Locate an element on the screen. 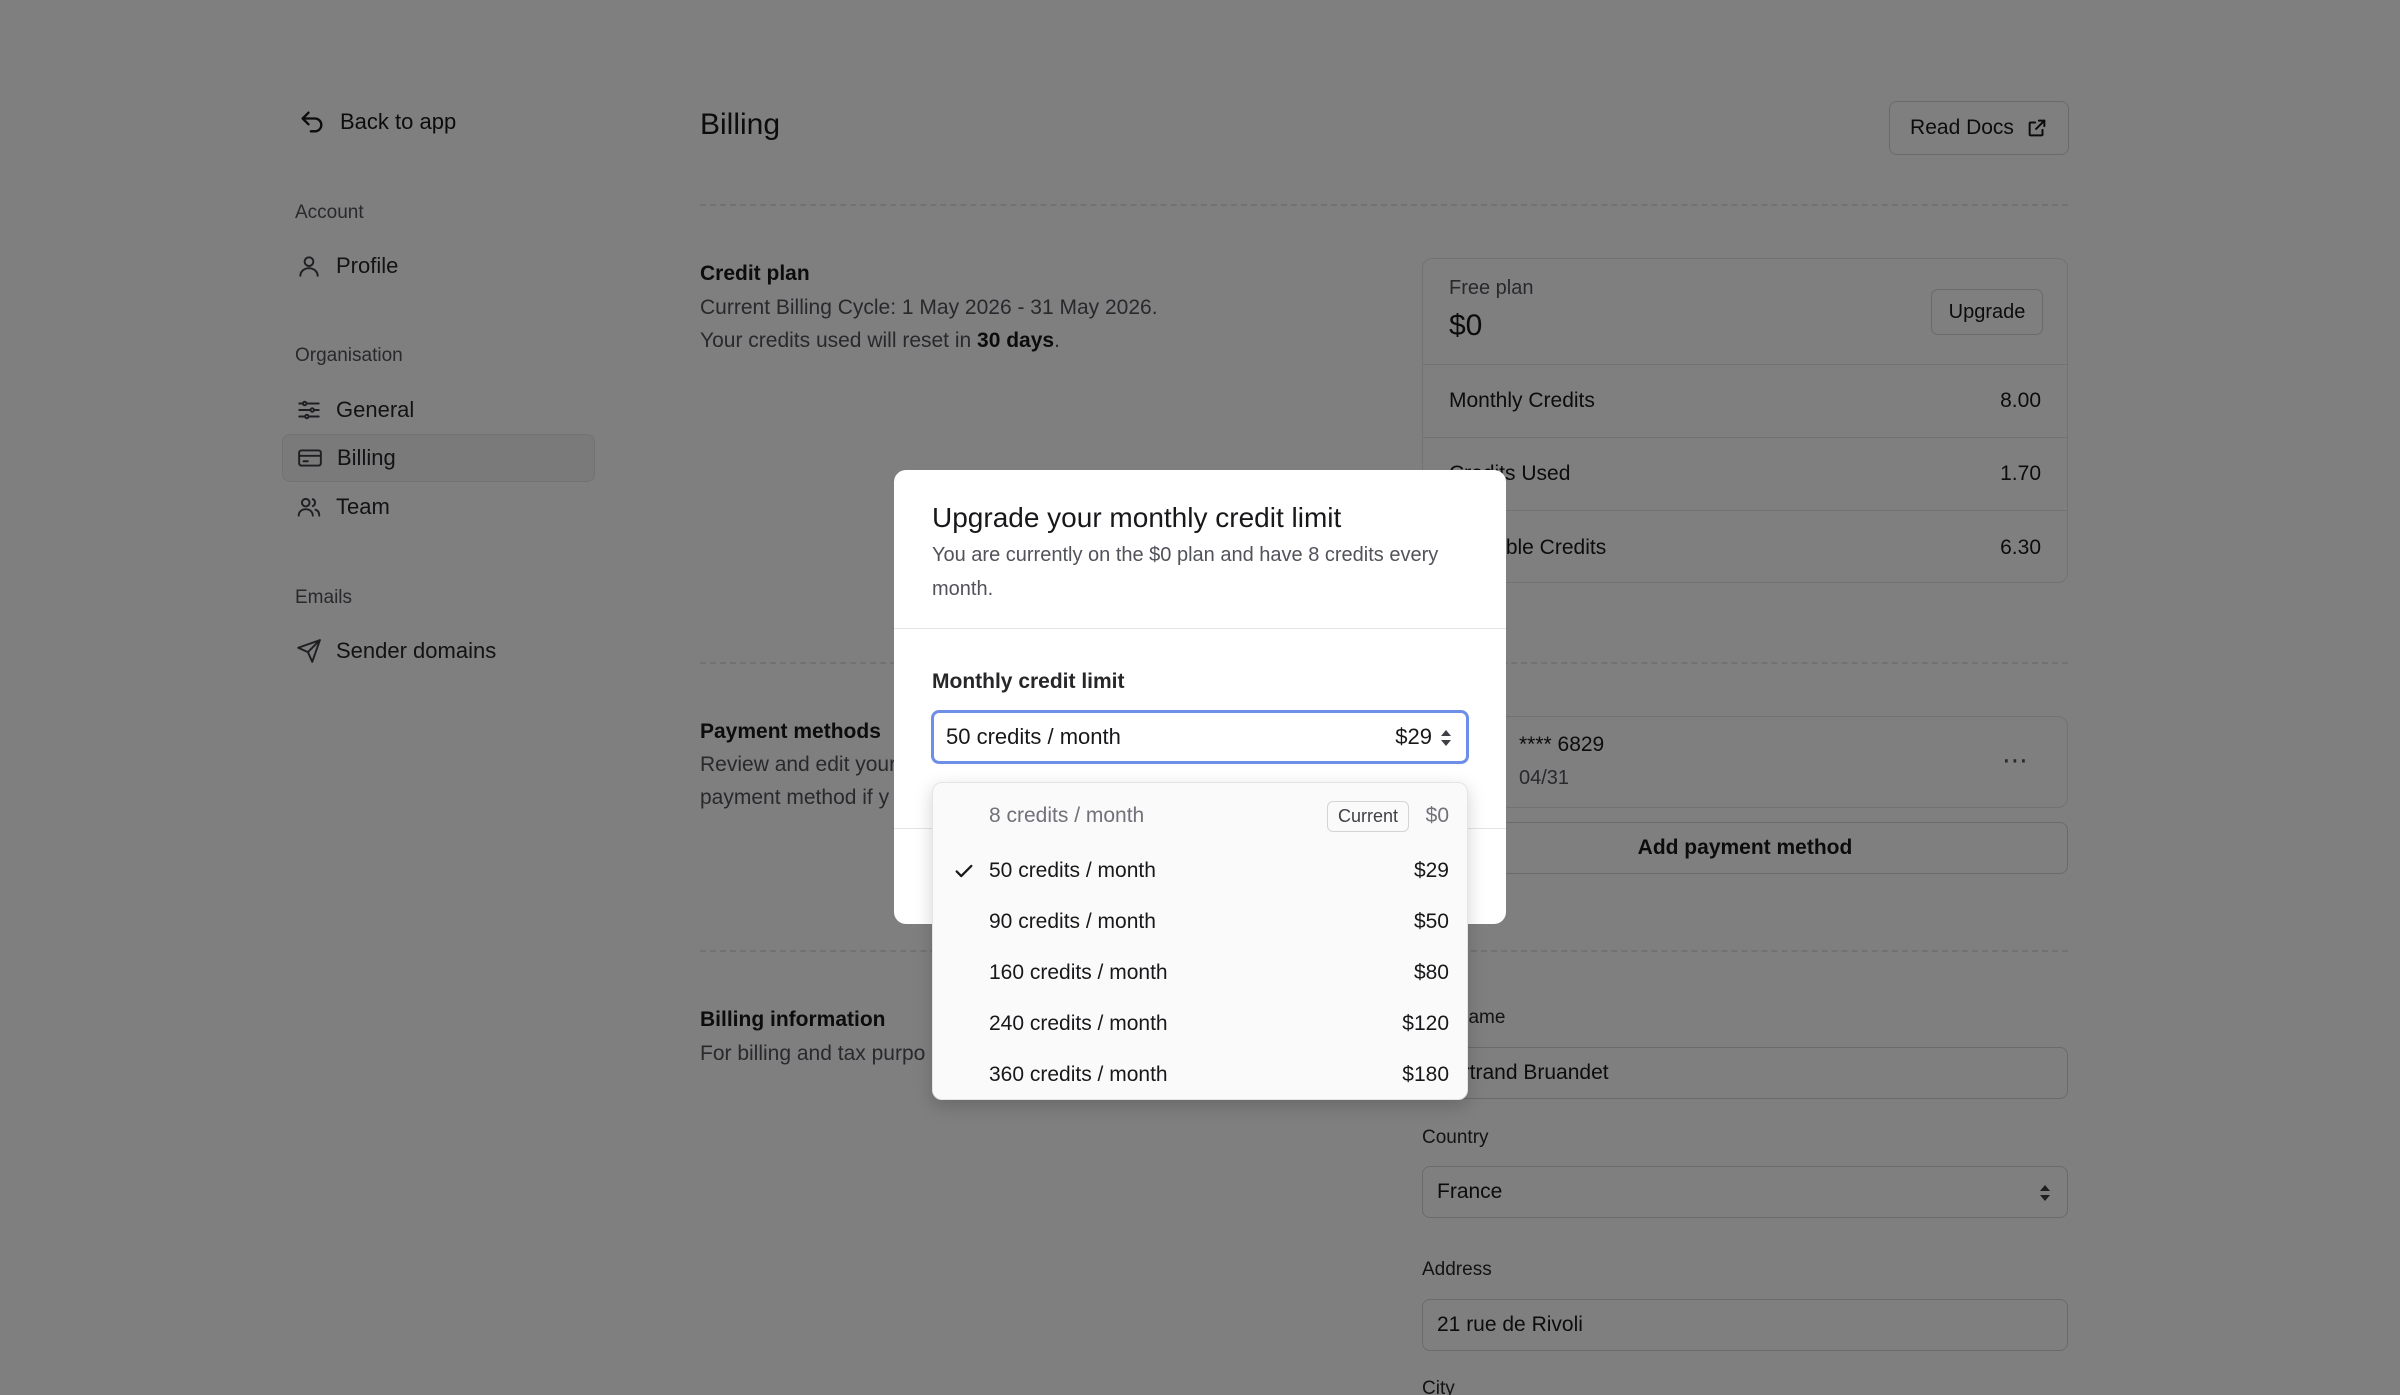 The height and width of the screenshot is (1395, 2400). option-label: 90 credits / month is located at coordinates (1072, 921).